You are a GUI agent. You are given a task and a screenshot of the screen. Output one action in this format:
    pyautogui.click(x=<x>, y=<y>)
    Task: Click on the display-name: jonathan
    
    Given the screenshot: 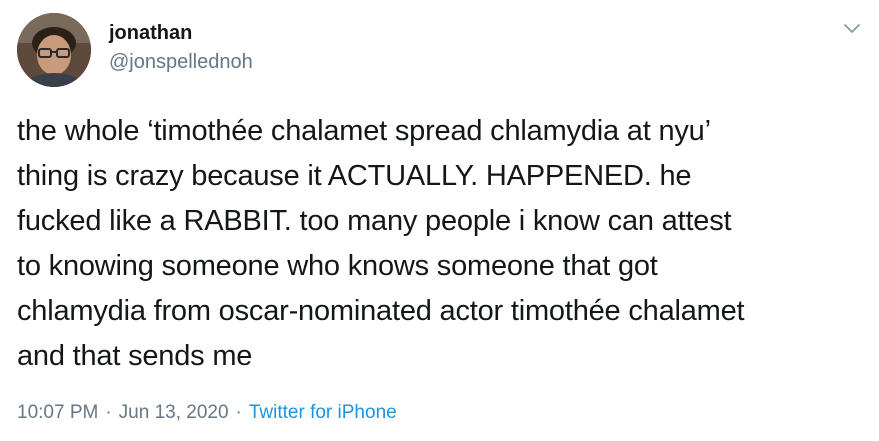 What is the action you would take?
    pyautogui.click(x=150, y=33)
    